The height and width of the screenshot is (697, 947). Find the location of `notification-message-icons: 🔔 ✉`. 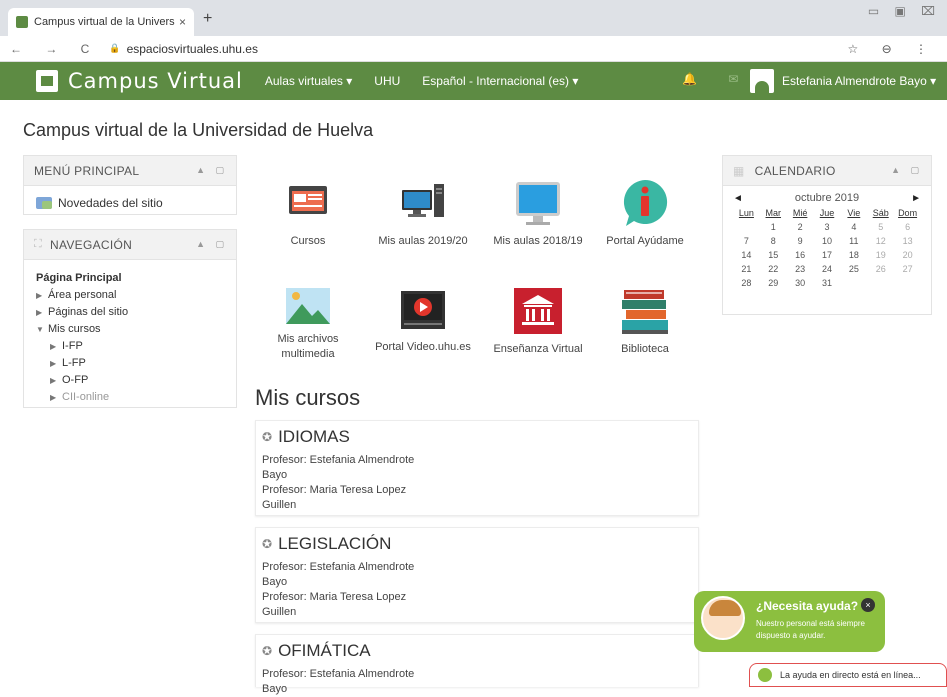

notification-message-icons: 🔔 ✉ is located at coordinates (717, 79).